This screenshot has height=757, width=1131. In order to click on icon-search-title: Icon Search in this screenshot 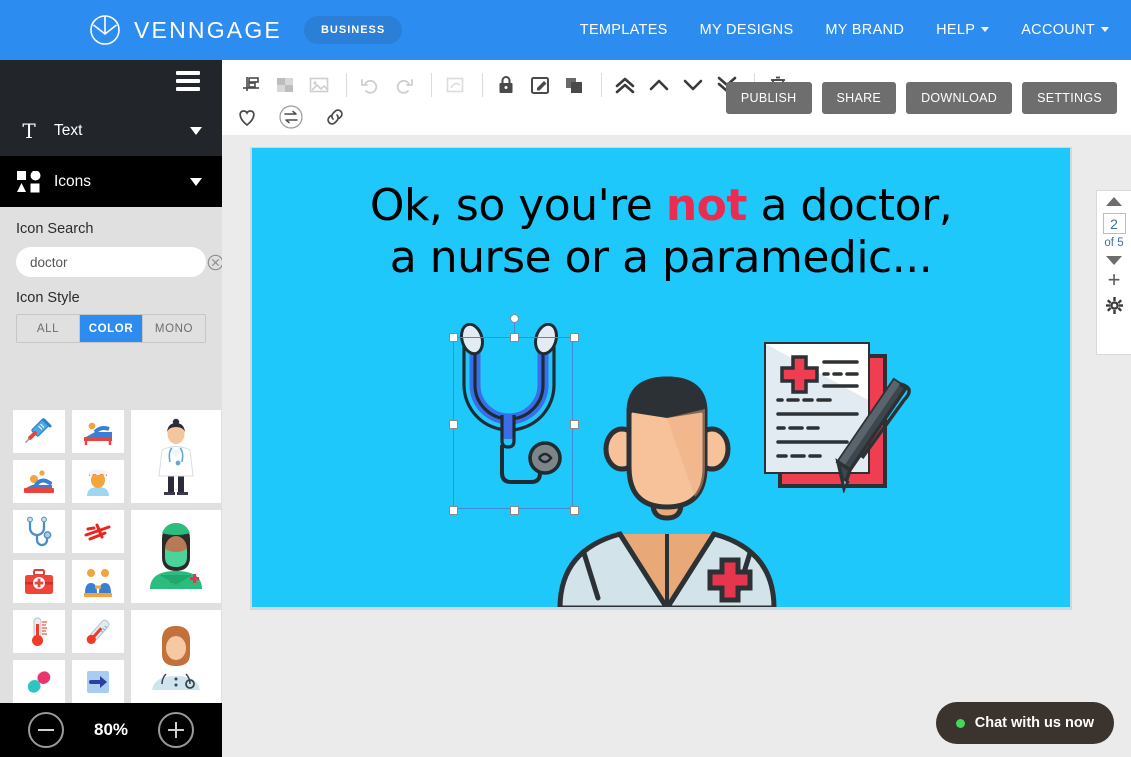, I will do `click(55, 229)`.